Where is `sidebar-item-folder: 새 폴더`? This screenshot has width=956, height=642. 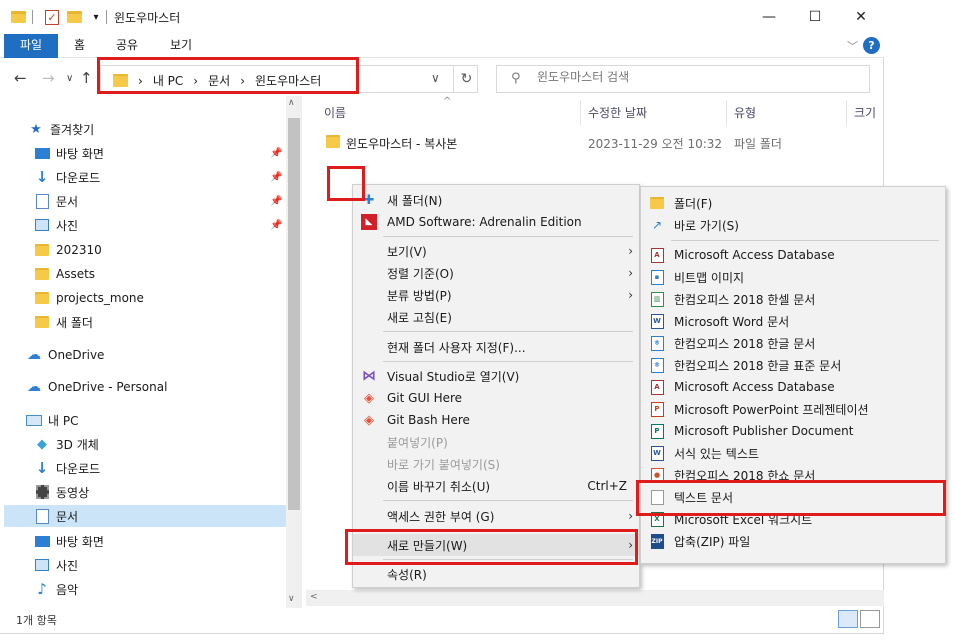
sidebar-item-folder: 새 폴더 is located at coordinates (63, 322).